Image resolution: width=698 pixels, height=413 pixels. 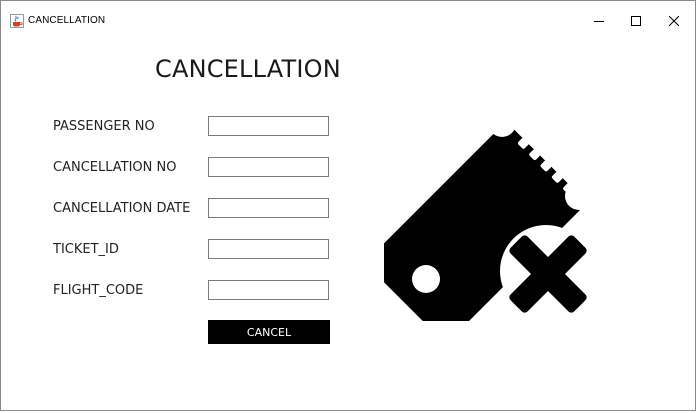 I want to click on passenger-no-label: PASSENGER NO, so click(x=104, y=126).